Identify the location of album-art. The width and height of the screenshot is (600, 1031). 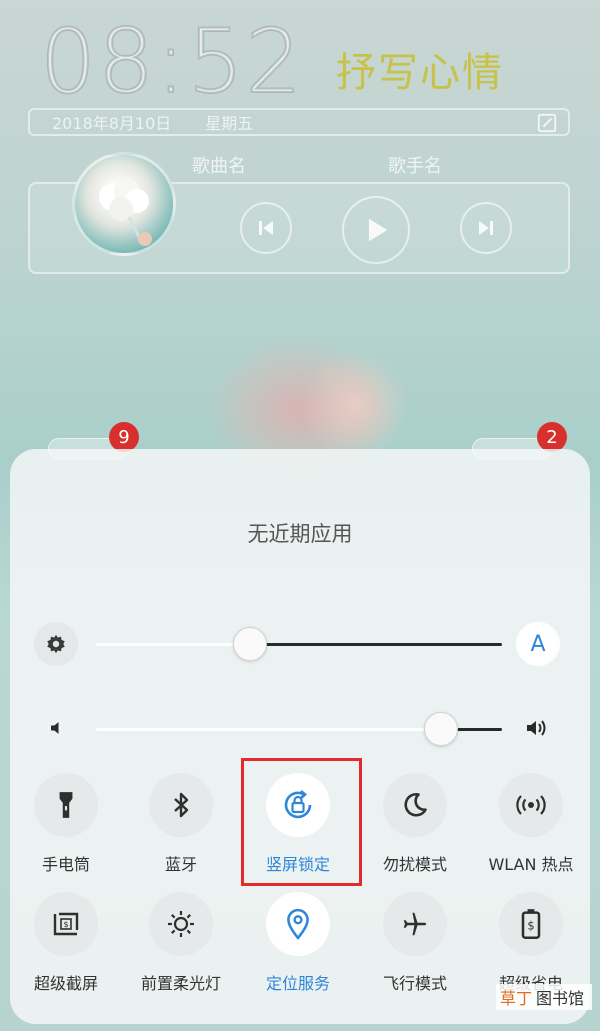
(124, 204).